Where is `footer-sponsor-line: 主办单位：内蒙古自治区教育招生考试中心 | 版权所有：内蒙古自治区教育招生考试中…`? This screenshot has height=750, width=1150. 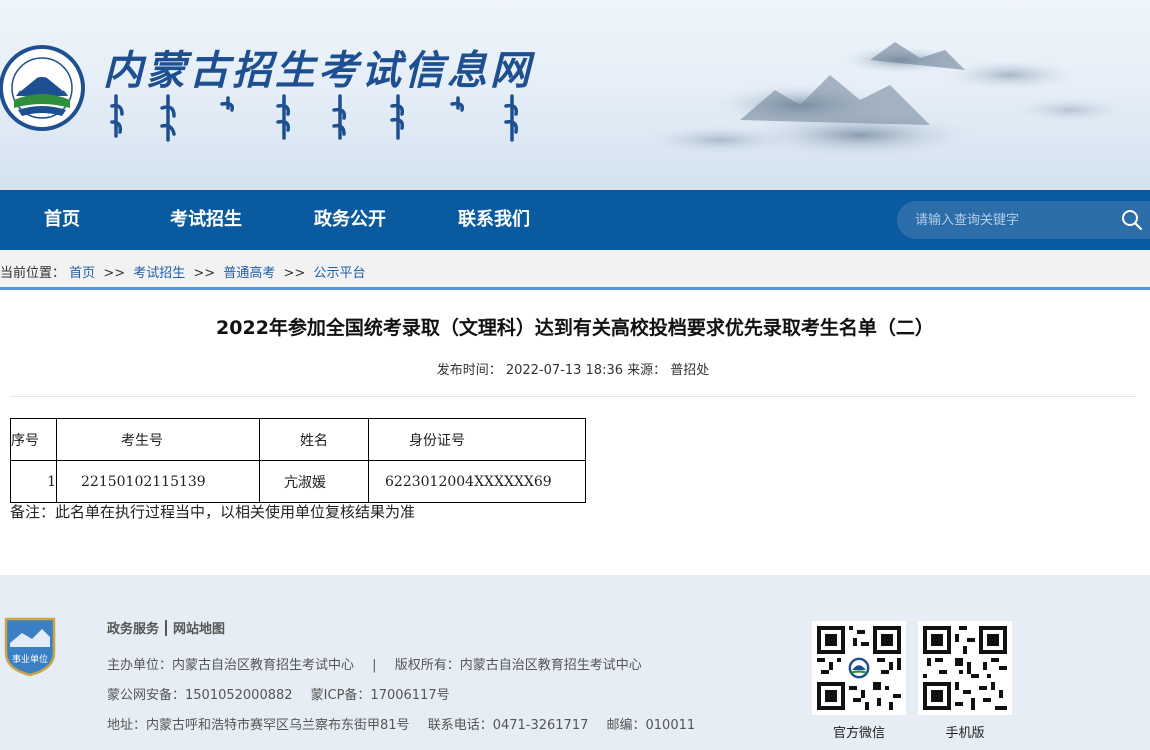 footer-sponsor-line: 主办单位：内蒙古自治区教育招生考试中心 | 版权所有：内蒙古自治区教育招生考试中… is located at coordinates (374, 663).